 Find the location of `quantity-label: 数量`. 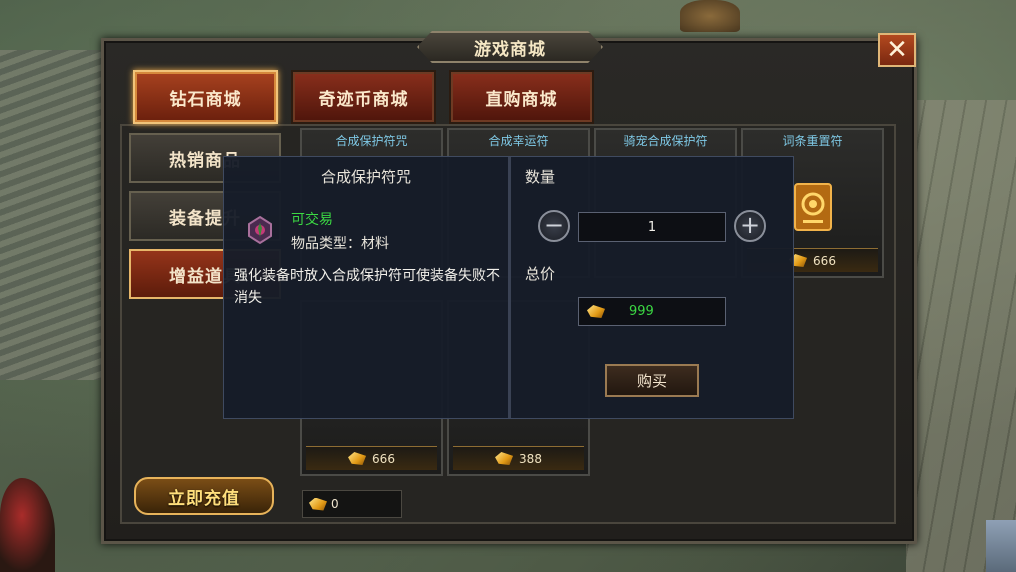

quantity-label: 数量 is located at coordinates (540, 177).